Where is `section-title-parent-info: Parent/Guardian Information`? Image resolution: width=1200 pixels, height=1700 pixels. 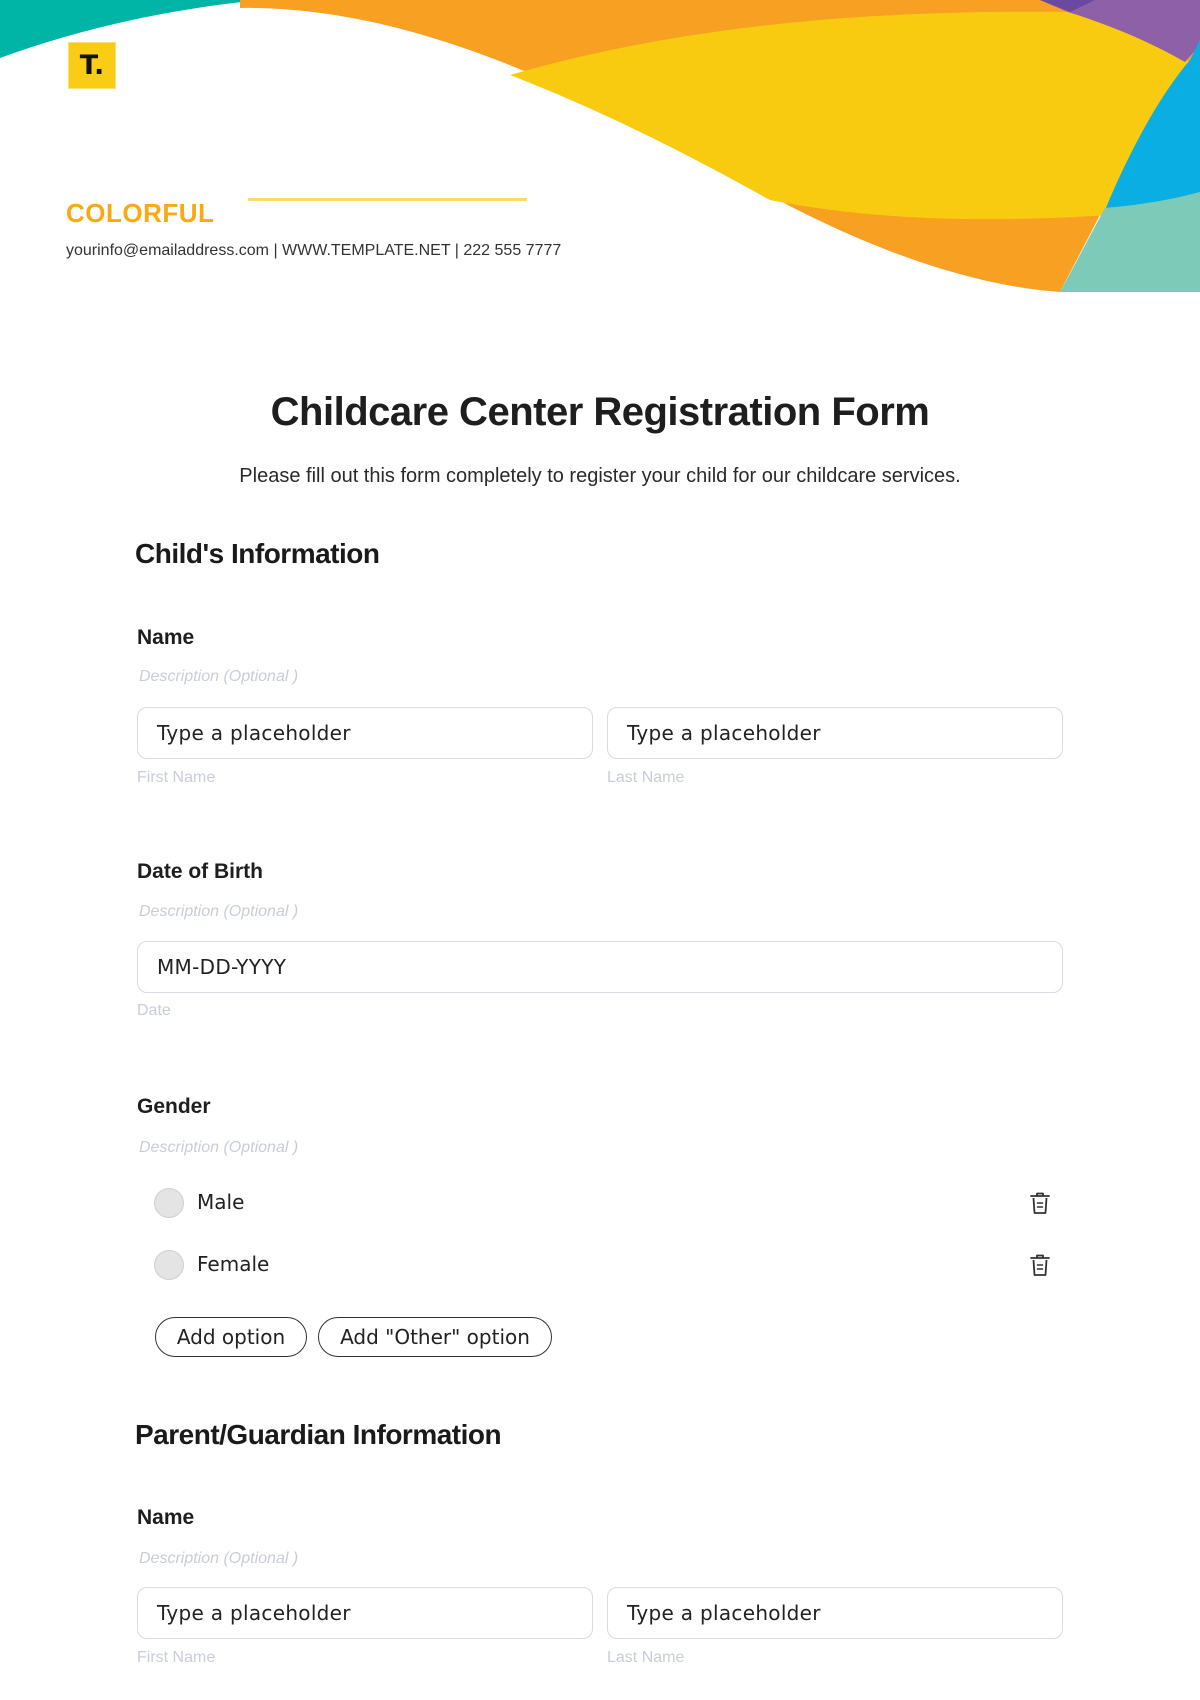 section-title-parent-info: Parent/Guardian Information is located at coordinates (318, 1434).